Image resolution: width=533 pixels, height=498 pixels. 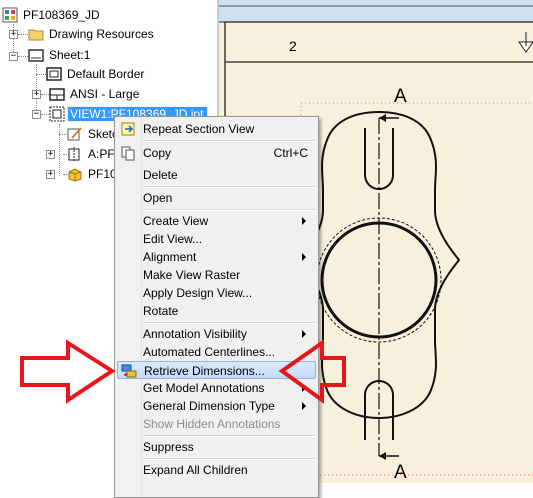 I want to click on red-arrow-left-icon, so click(x=312, y=371).